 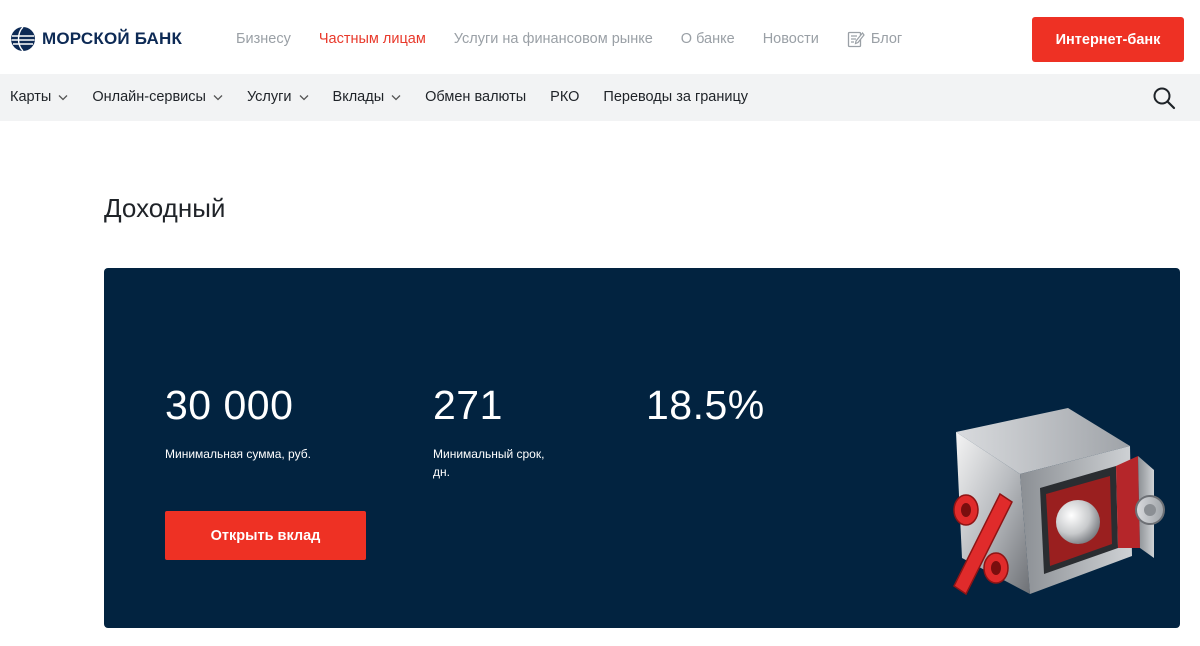 I want to click on subnav-online-services: Онлайн-сервисы, so click(x=157, y=97).